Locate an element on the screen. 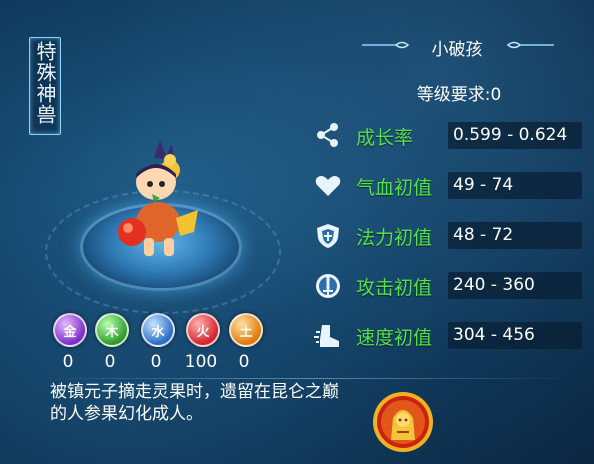 The width and height of the screenshot is (594, 464). stat-mp-label: 法力初值 is located at coordinates (394, 238).